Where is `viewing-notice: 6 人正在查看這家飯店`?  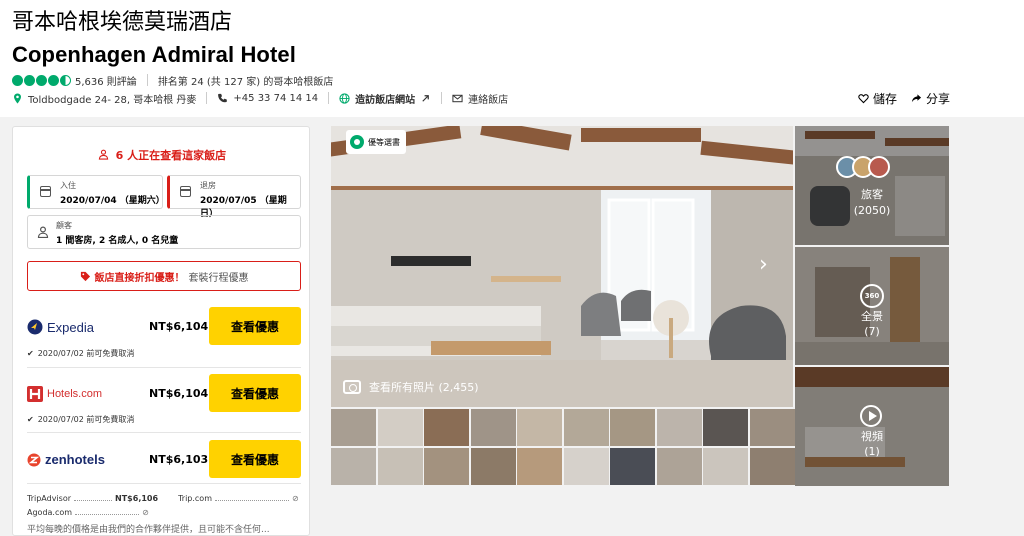 viewing-notice: 6 人正在查看這家飯店 is located at coordinates (161, 155).